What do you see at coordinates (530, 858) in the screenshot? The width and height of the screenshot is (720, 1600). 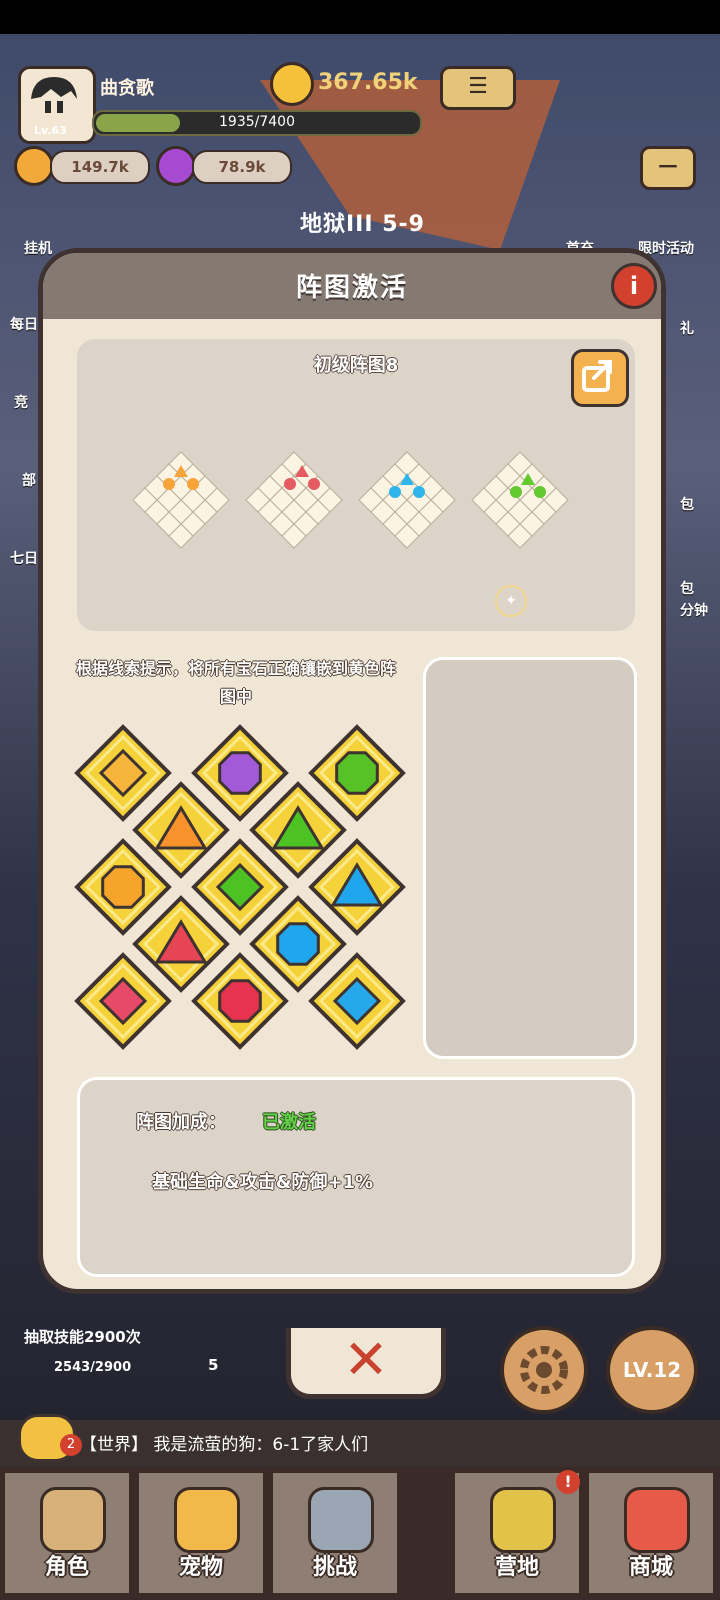 I see `gem-slot-panel` at bounding box center [530, 858].